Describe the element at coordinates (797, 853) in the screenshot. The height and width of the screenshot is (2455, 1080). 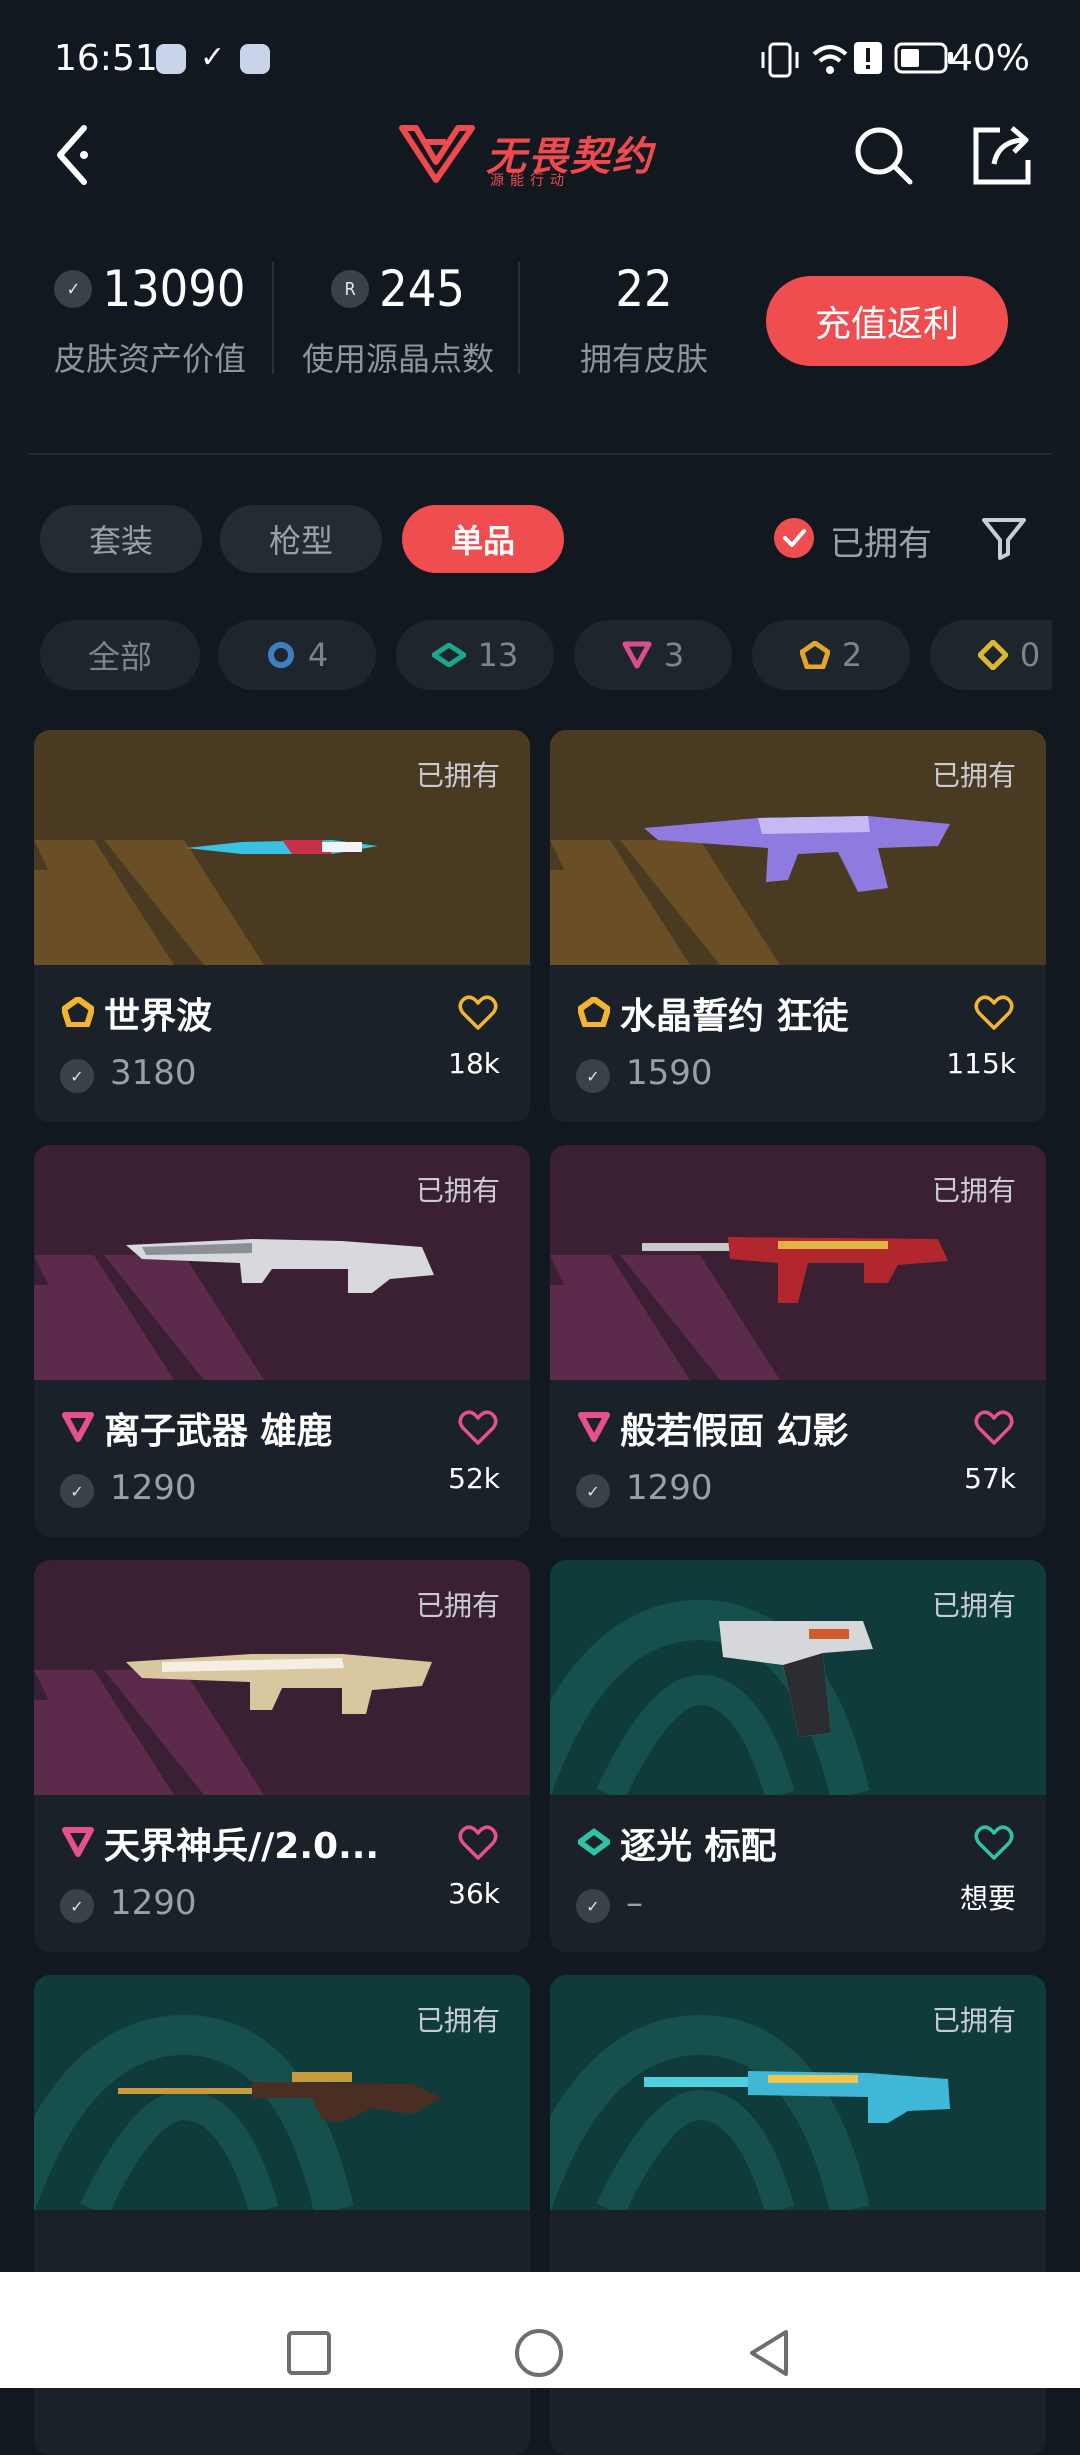
I see `vandal-skin-image` at that location.